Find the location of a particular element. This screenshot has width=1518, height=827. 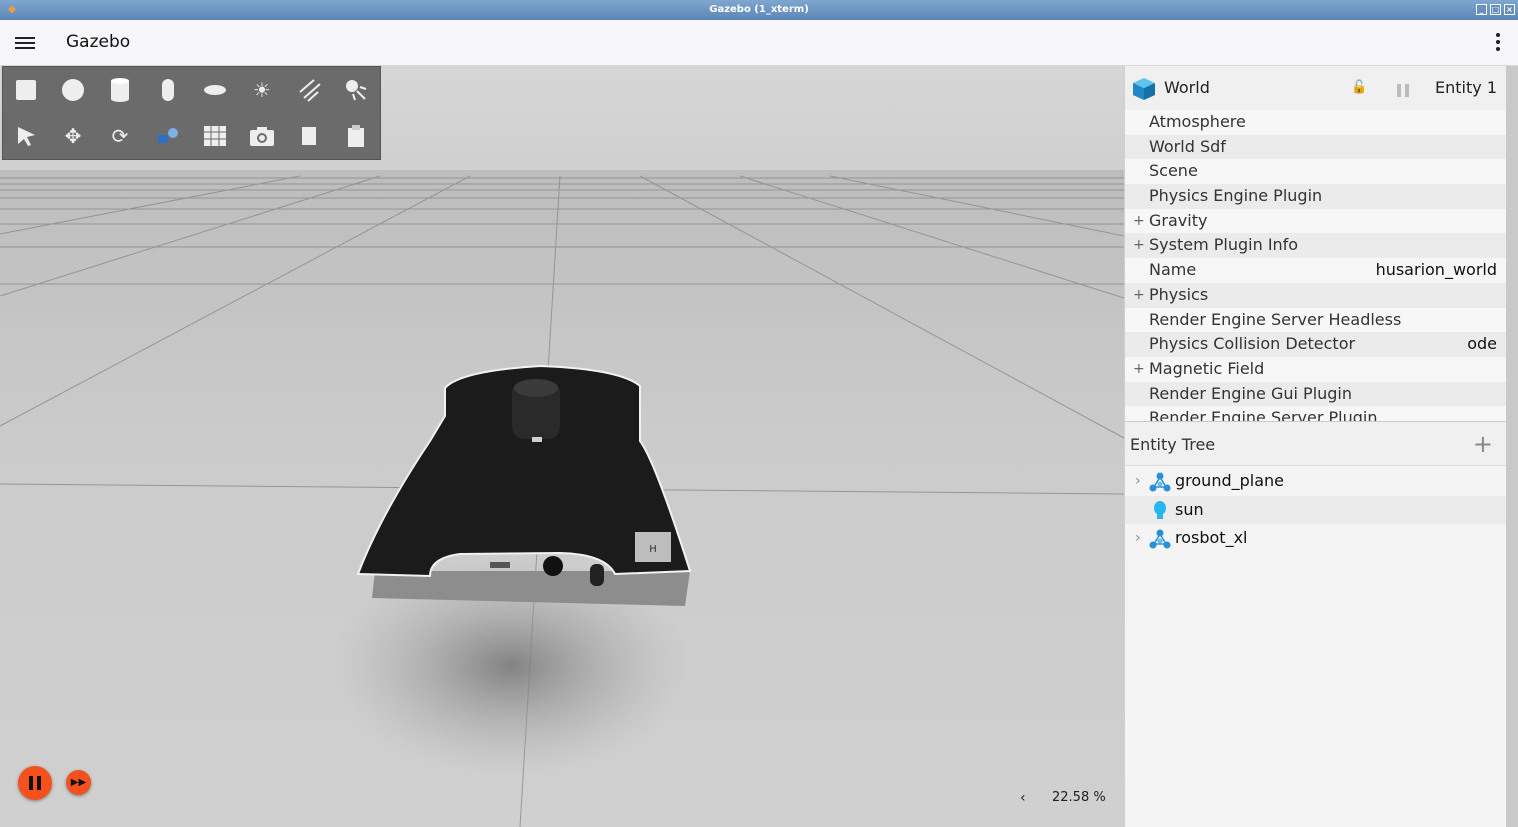

tree-item-rosbot-xl: › rosbot_xl is located at coordinates (1316, 538).